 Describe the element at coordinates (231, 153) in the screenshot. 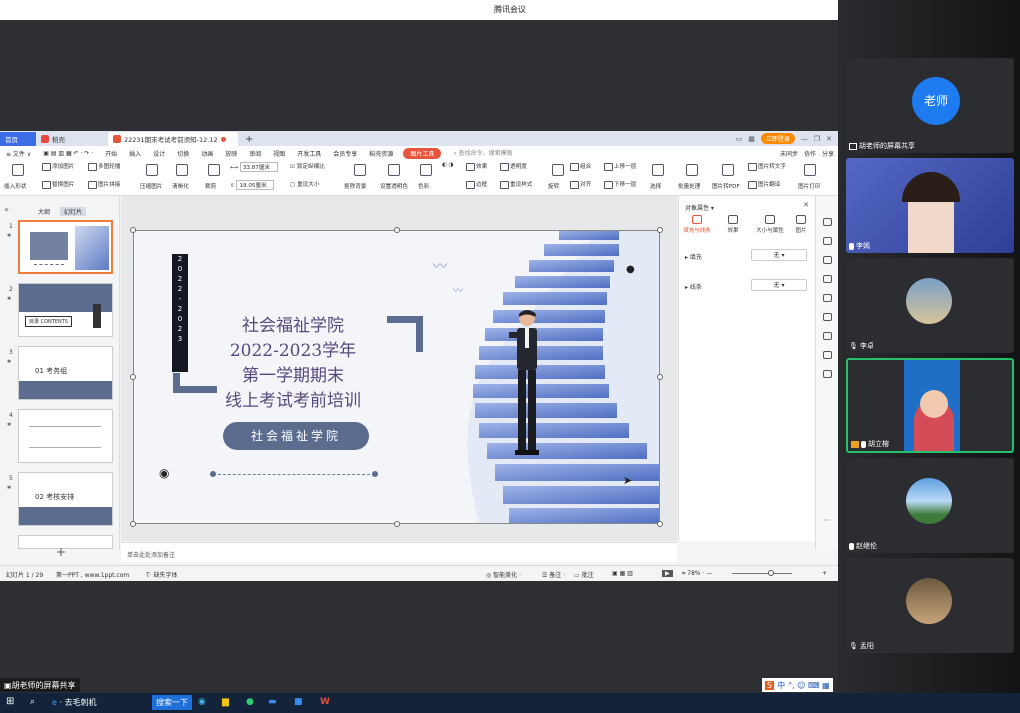

I see `menu-item: 放映` at that location.